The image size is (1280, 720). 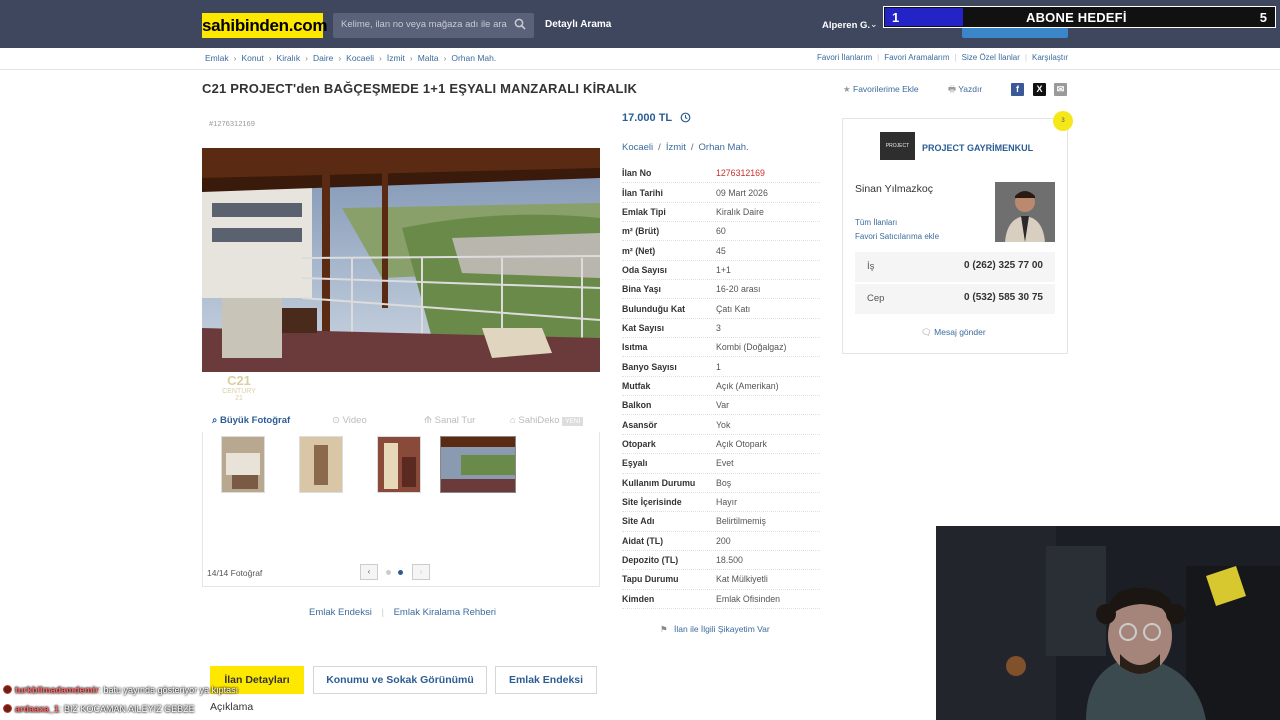 What do you see at coordinates (265, 25) in the screenshot?
I see `site-logo: sahibinden.com` at bounding box center [265, 25].